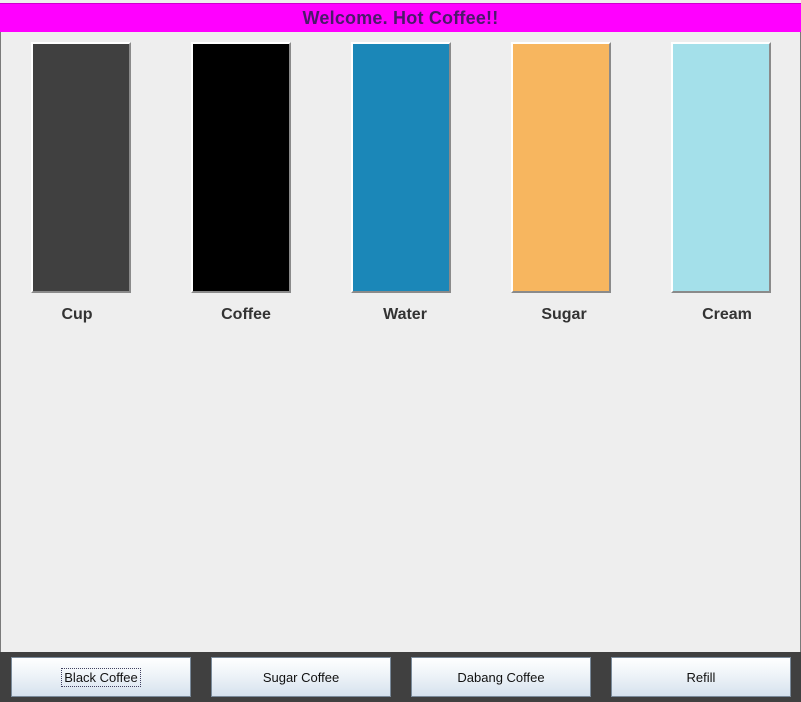 The image size is (801, 702). I want to click on dabang-coffee-button-label: Dabang Coffee, so click(501, 677).